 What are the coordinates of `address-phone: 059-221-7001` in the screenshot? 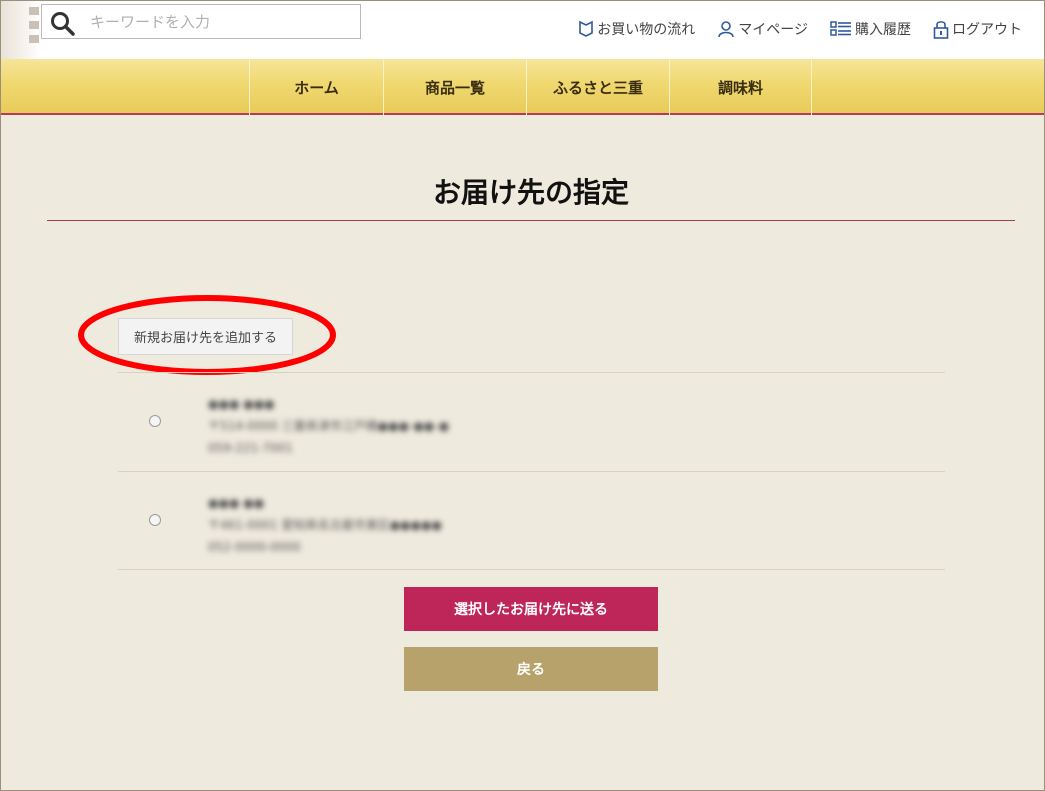 It's located at (251, 448).